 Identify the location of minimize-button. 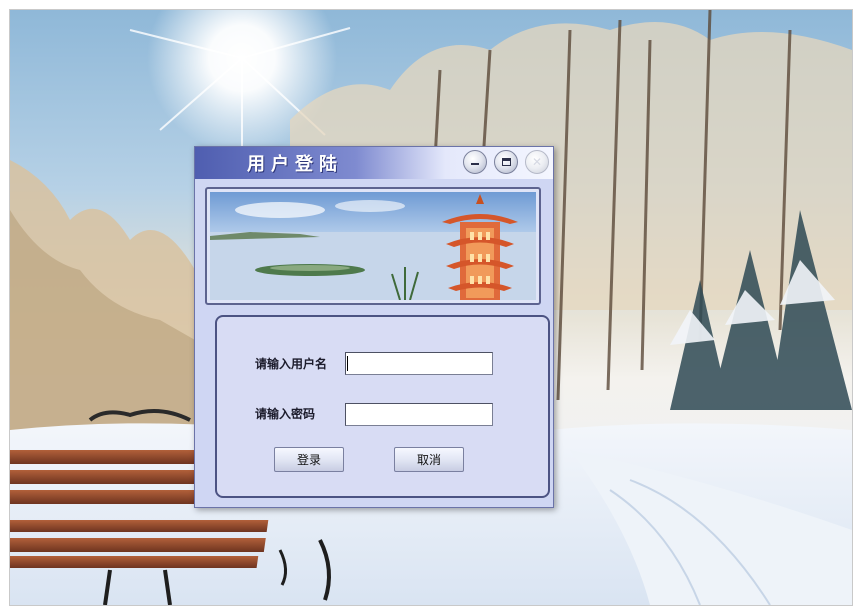
(475, 162).